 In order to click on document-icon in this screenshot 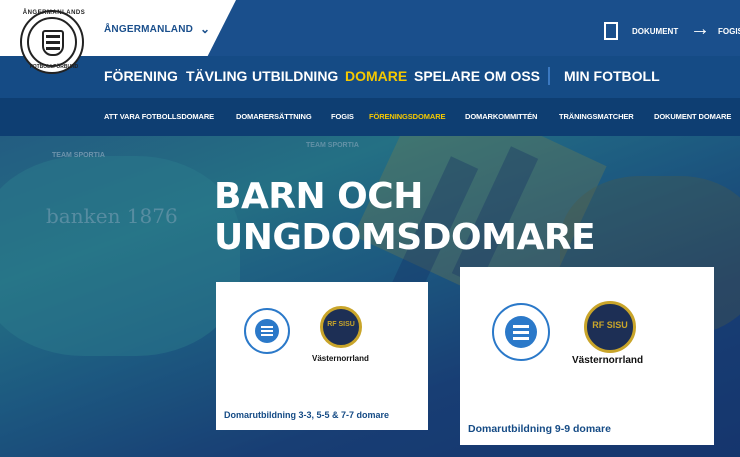, I will do `click(611, 31)`.